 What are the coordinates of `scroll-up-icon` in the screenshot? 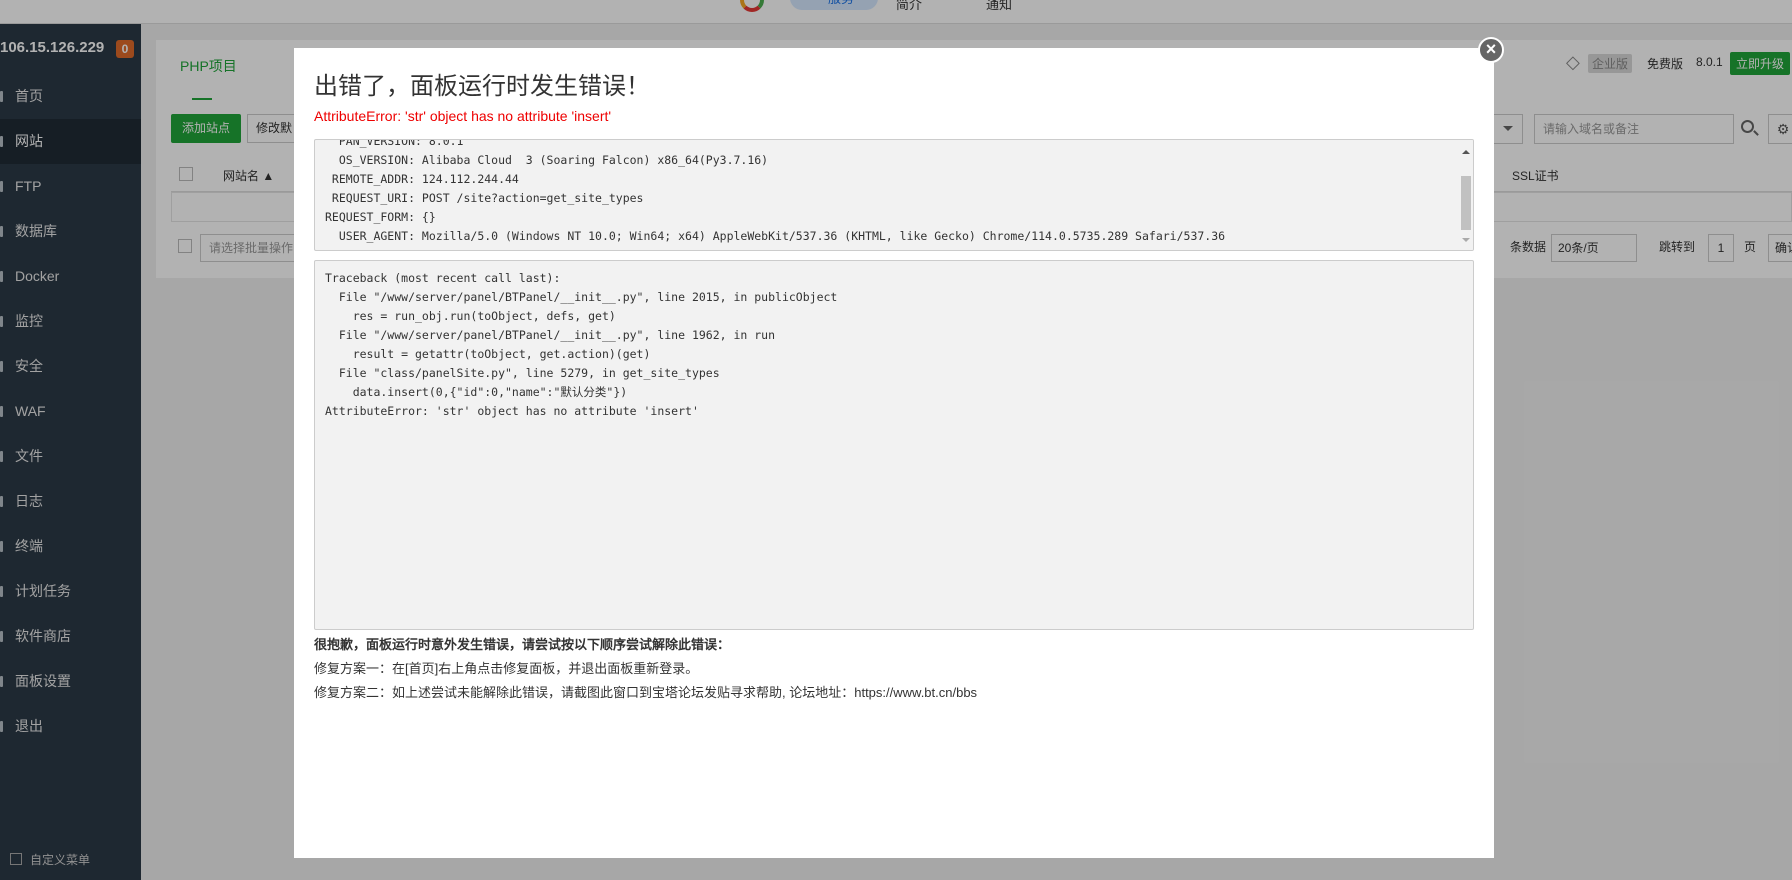 It's located at (1466, 150).